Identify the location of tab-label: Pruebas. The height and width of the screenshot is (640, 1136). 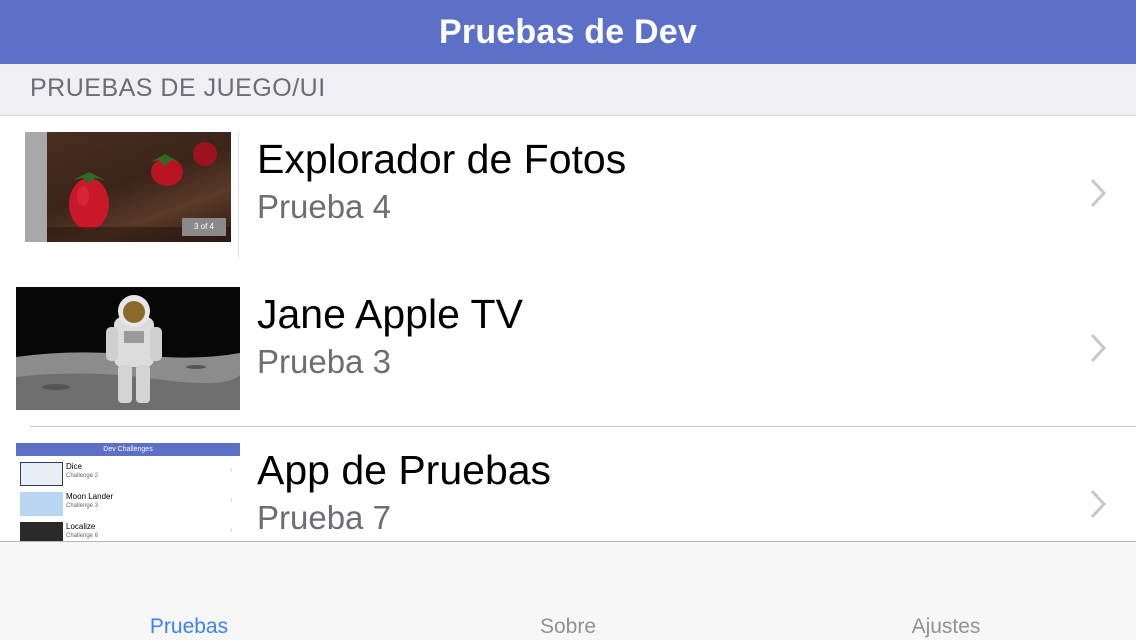
(189, 626).